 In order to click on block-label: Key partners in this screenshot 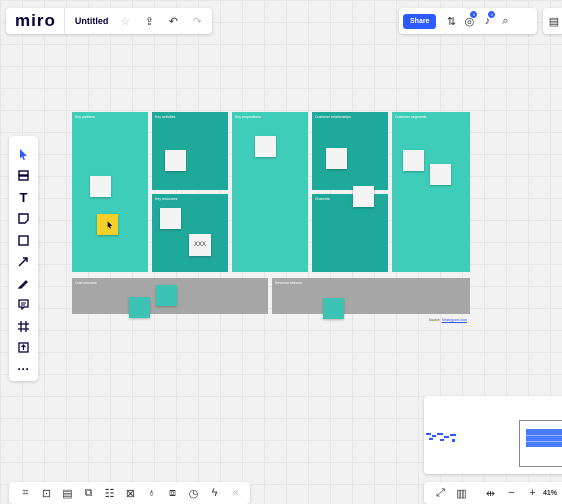, I will do `click(85, 117)`.